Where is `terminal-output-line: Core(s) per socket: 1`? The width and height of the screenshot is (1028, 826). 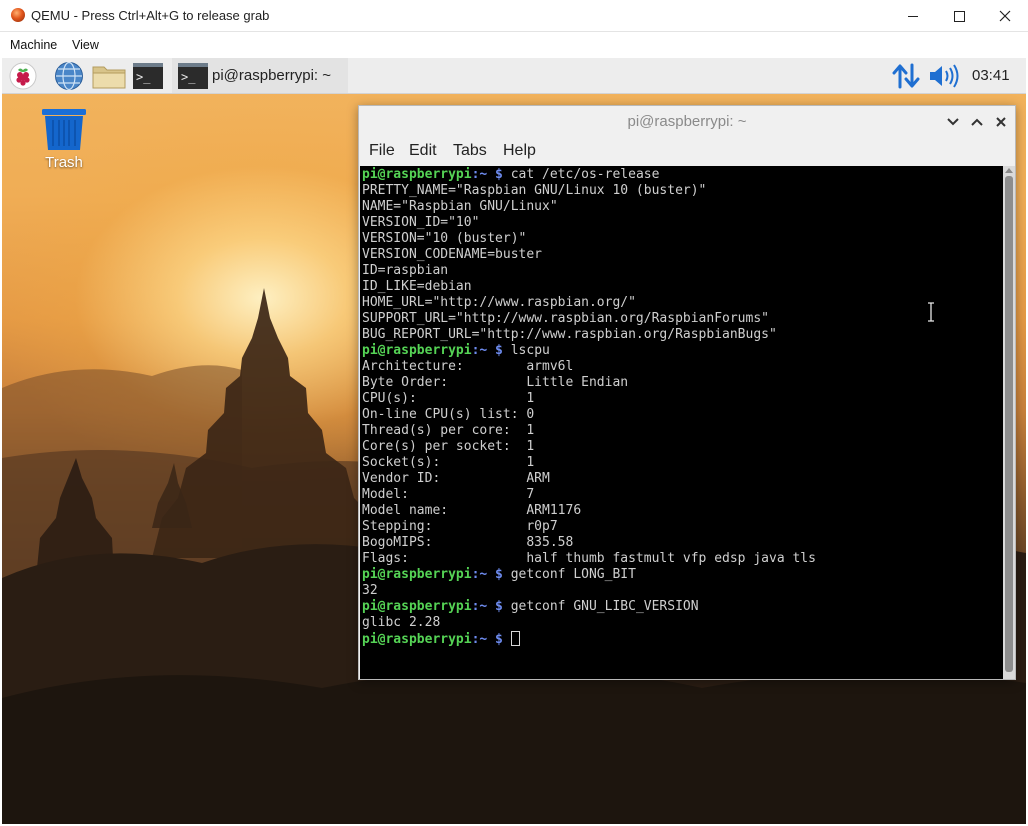
terminal-output-line: Core(s) per socket: 1 is located at coordinates (589, 447).